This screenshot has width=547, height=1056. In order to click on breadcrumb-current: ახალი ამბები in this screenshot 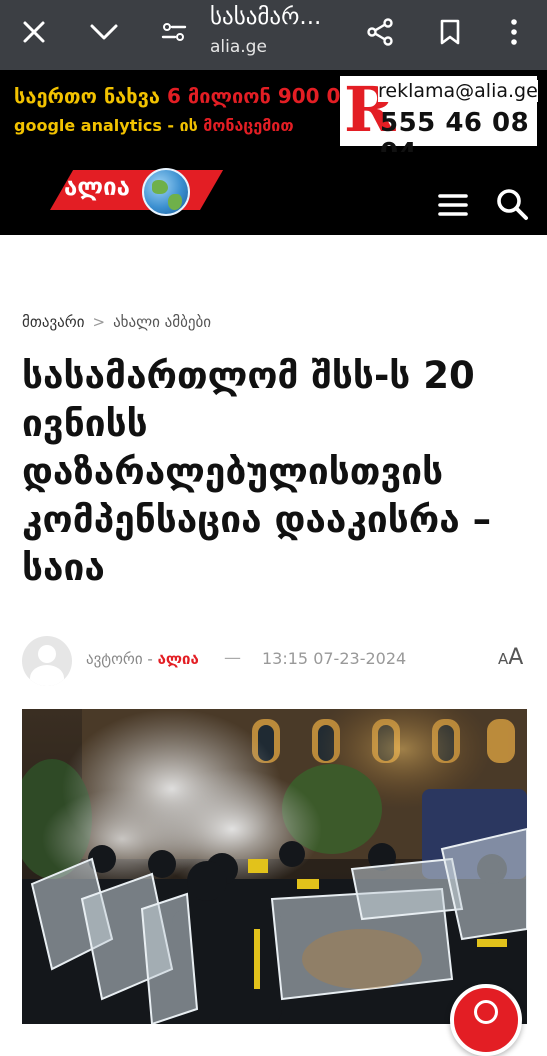, I will do `click(162, 322)`.